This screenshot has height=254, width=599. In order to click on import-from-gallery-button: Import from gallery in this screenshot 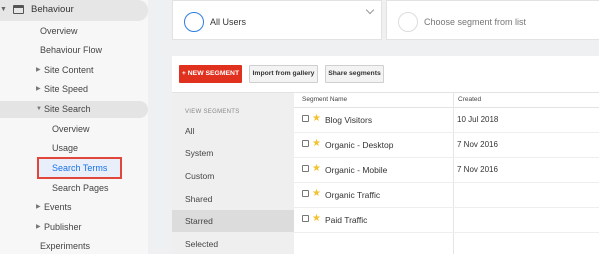, I will do `click(283, 74)`.